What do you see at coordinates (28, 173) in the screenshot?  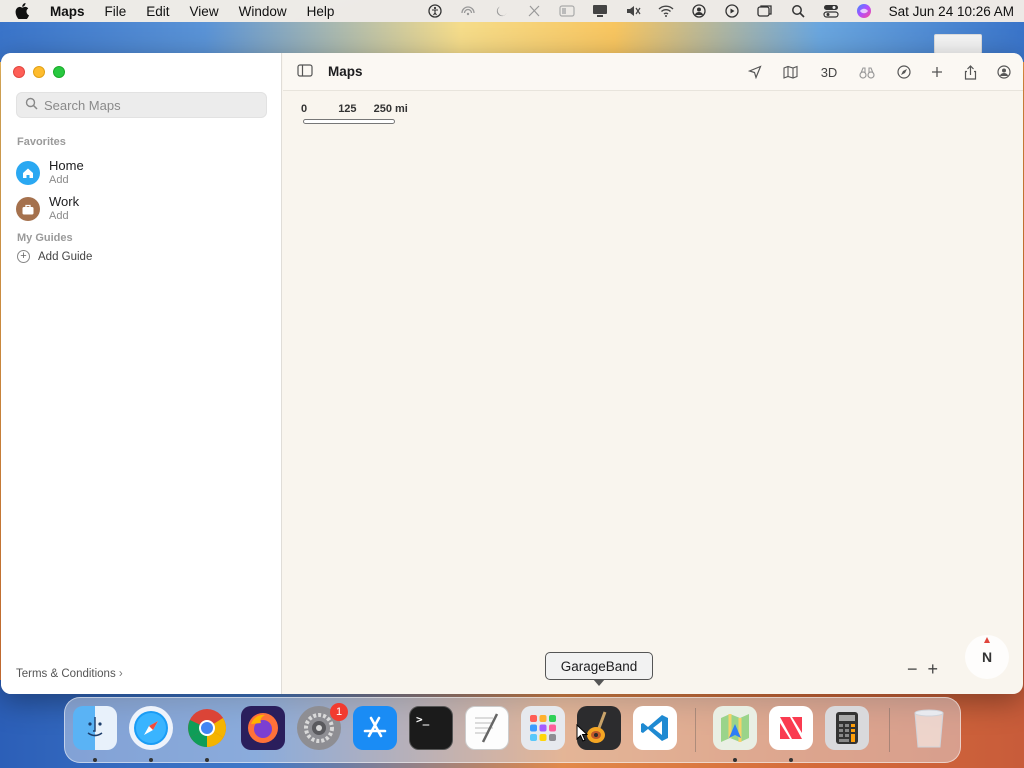 I see `house-icon` at bounding box center [28, 173].